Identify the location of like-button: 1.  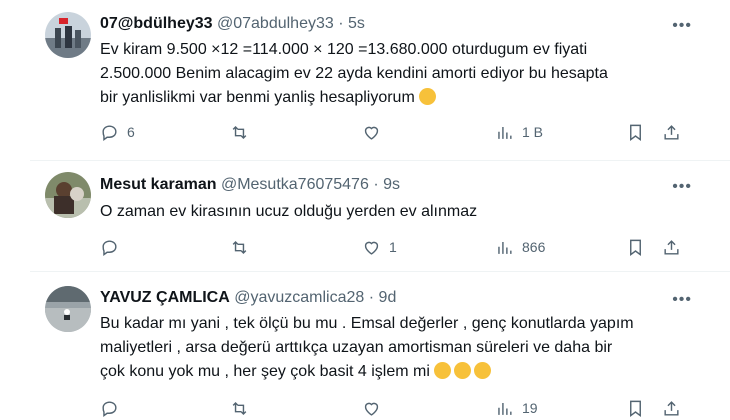
(379, 247).